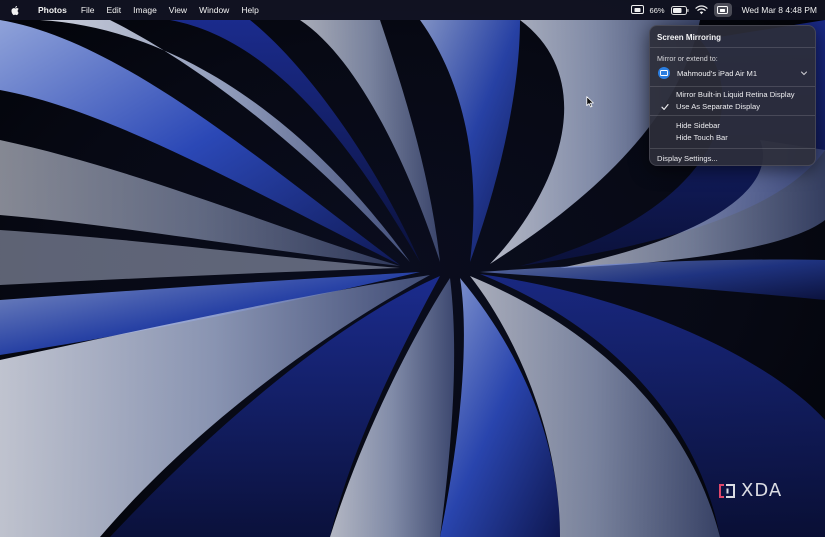  Describe the element at coordinates (664, 73) in the screenshot. I see `ipad-icon` at that location.